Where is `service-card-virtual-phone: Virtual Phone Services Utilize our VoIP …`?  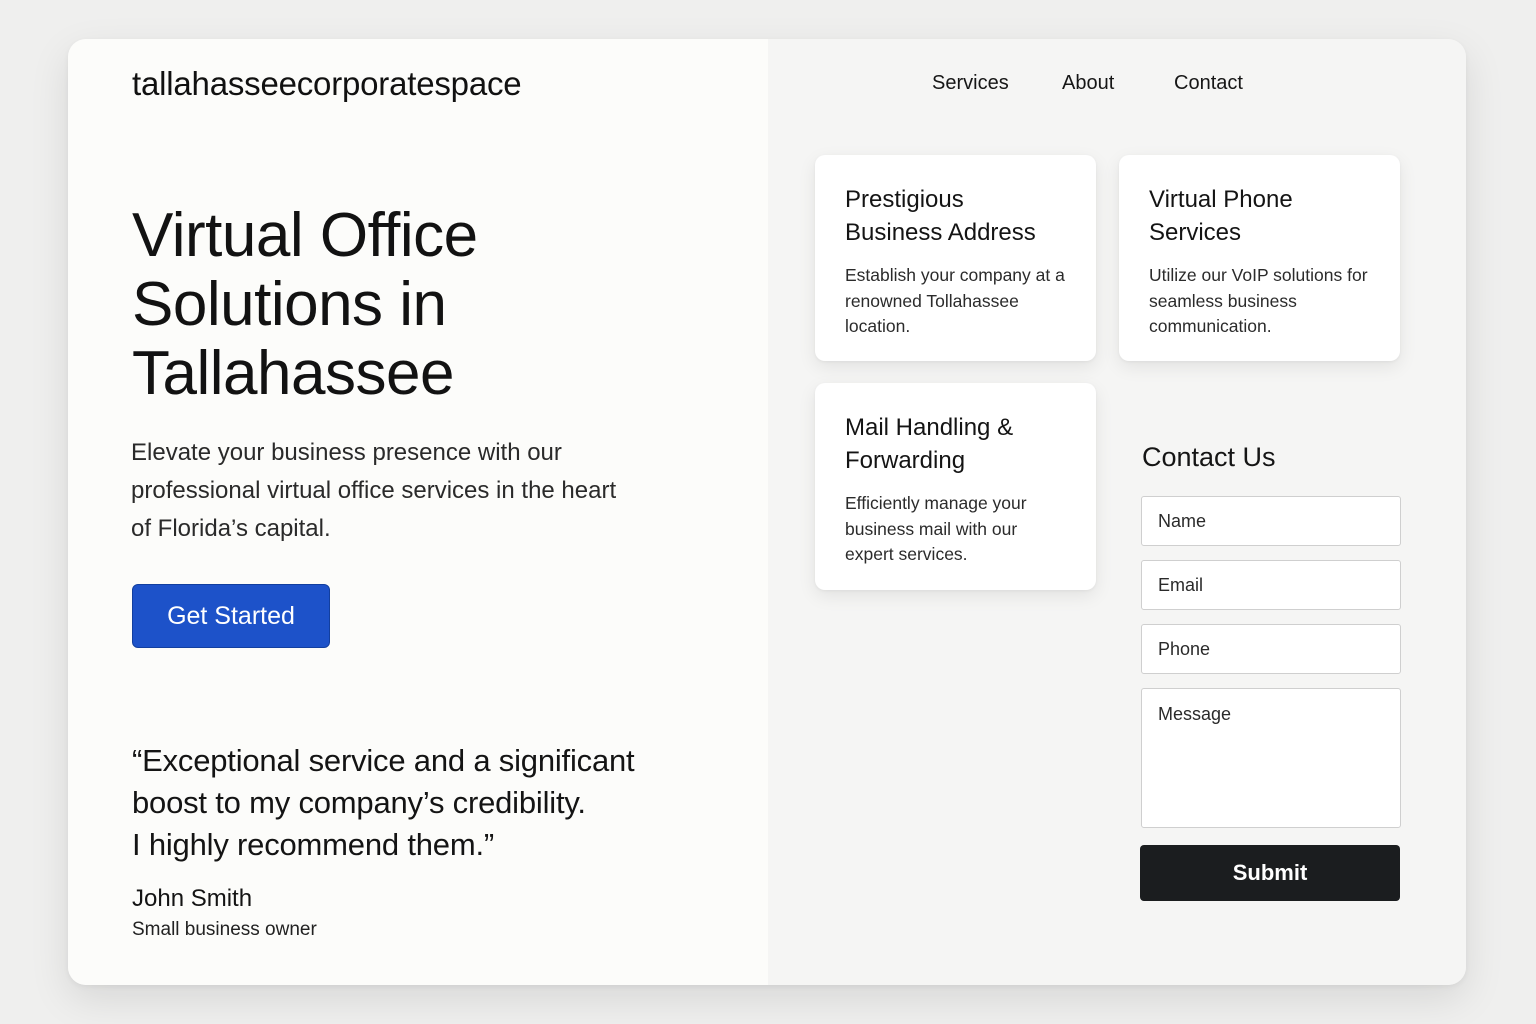 service-card-virtual-phone: Virtual Phone Services Utilize our VoIP … is located at coordinates (1259, 258).